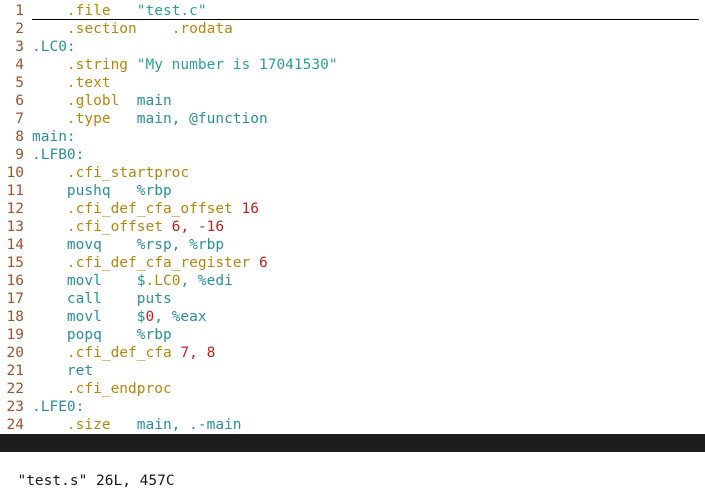 The image size is (705, 490). I want to click on line-number: 18, so click(15, 317).